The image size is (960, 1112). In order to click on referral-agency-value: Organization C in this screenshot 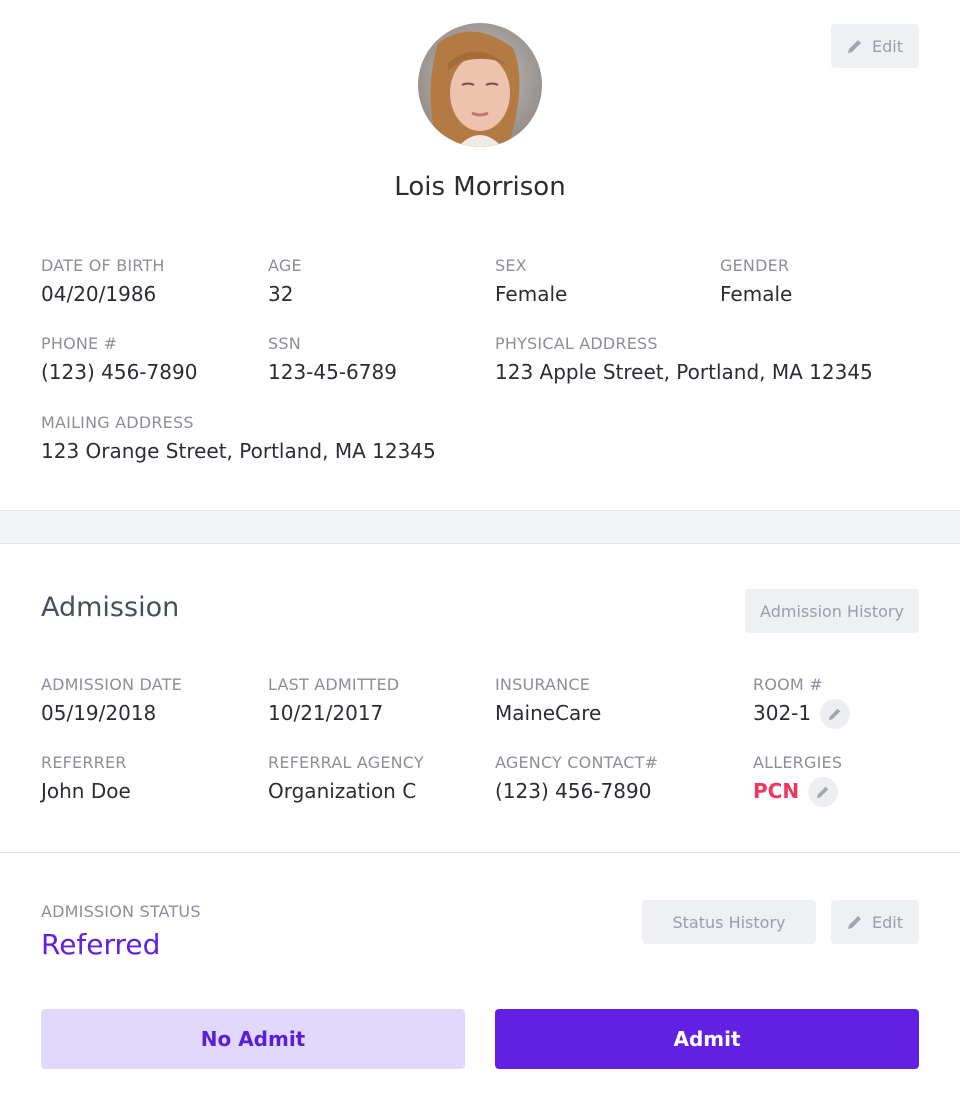, I will do `click(342, 791)`.